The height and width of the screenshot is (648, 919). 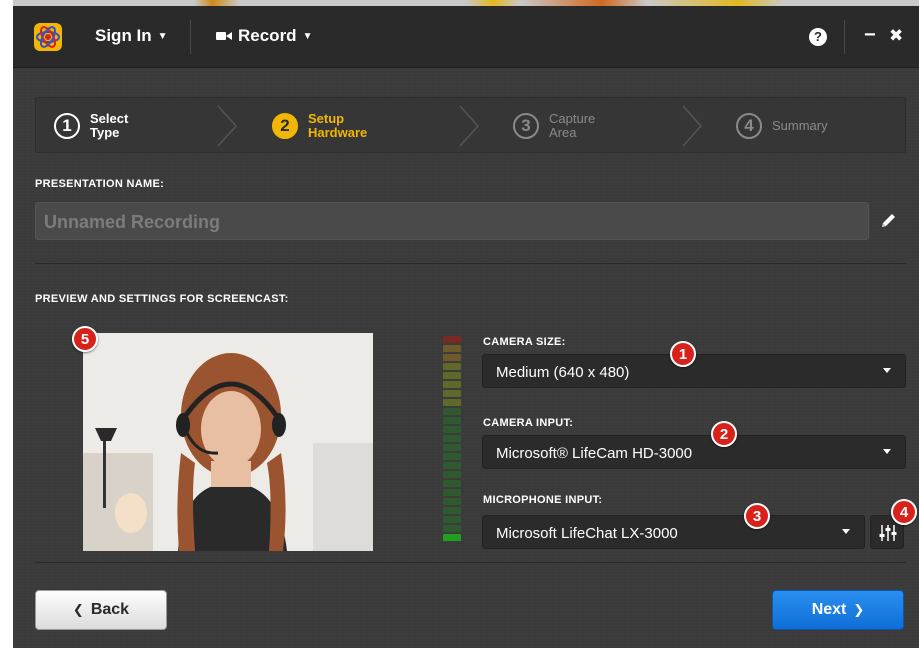 I want to click on presentation-name-label: PRESENTATION NAME:, so click(x=100, y=184).